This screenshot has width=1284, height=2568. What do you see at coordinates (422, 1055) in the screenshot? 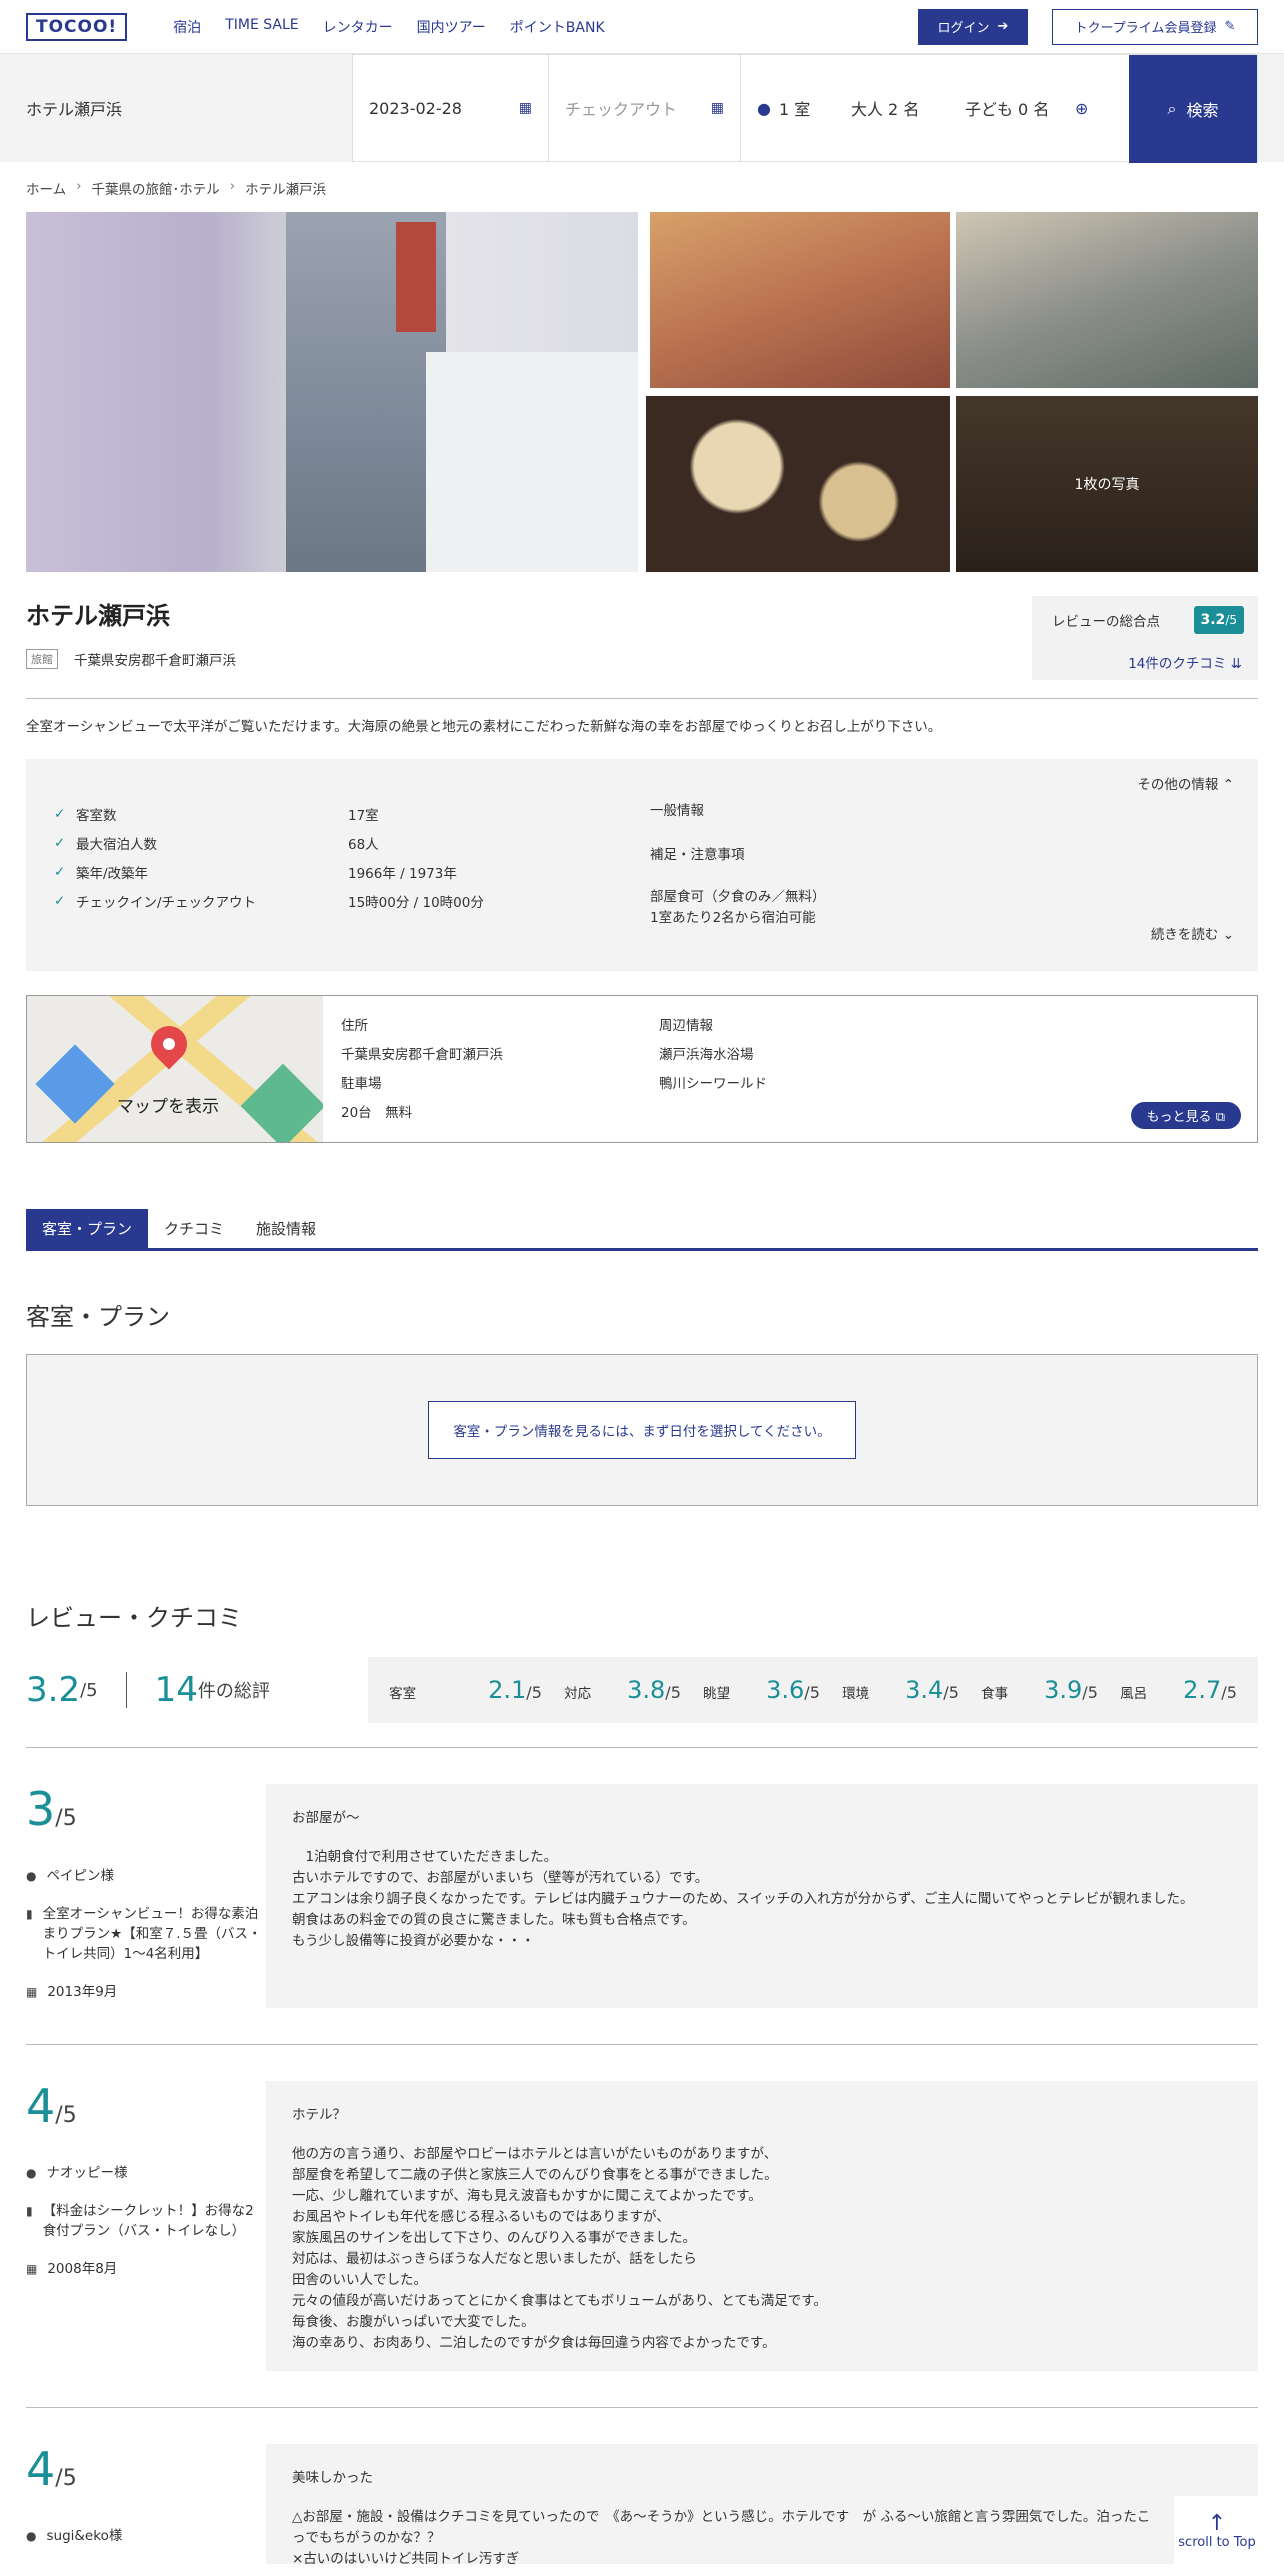
I see `address-value: 千葉県安房郡千倉町瀬戸浜` at bounding box center [422, 1055].